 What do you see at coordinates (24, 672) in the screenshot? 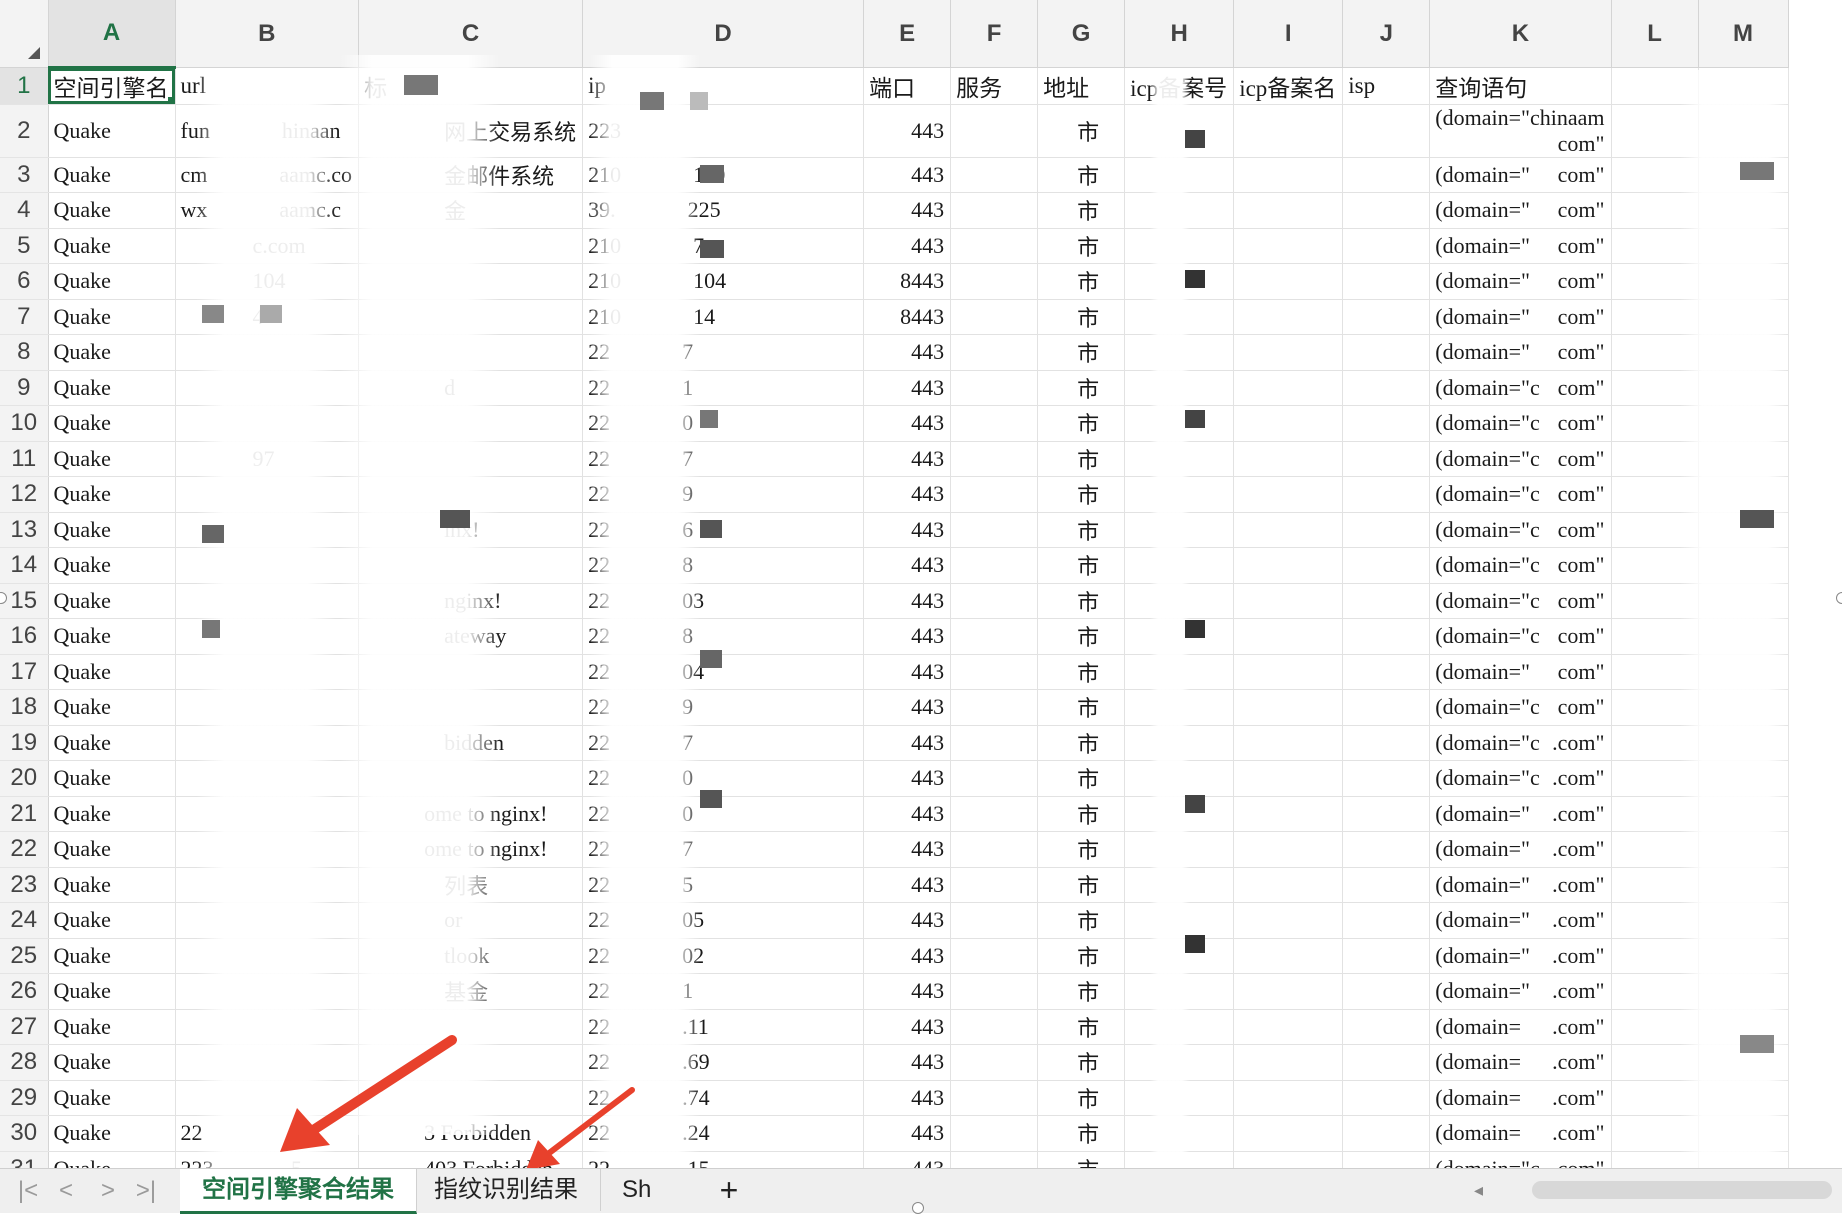
I see `row-header: 17` at bounding box center [24, 672].